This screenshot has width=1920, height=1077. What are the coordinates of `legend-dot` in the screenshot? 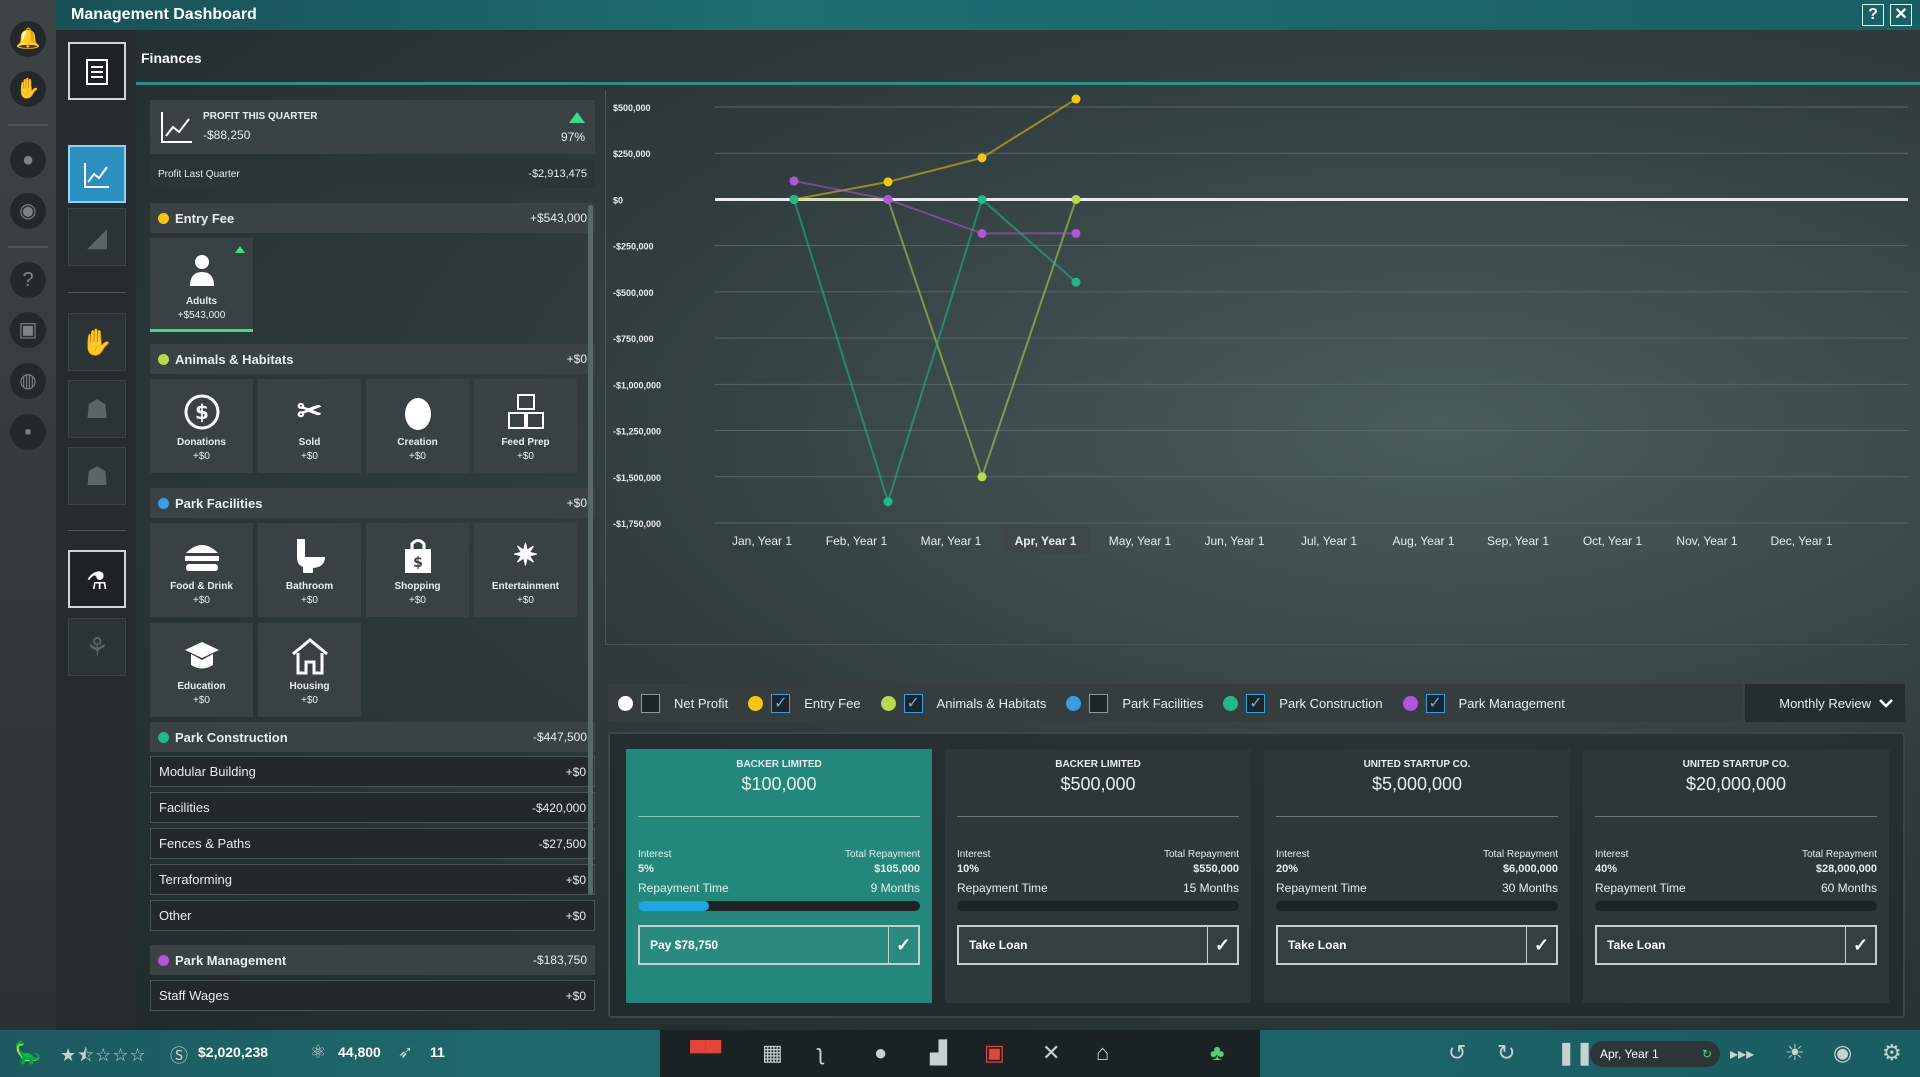 It's located at (1231, 703).